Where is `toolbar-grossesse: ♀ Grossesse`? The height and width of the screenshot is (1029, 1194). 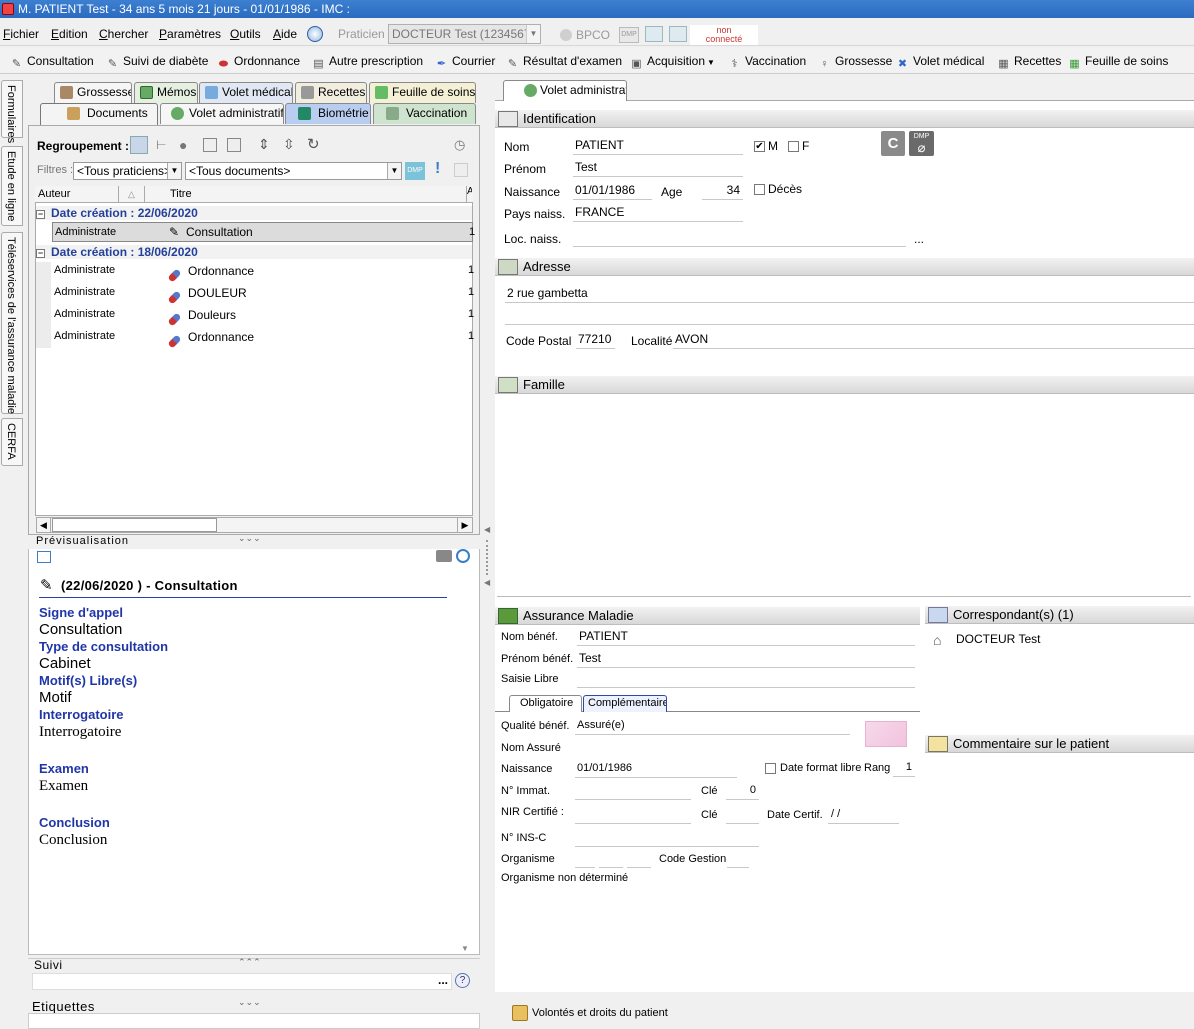
toolbar-grossesse: ♀ Grossesse is located at coordinates (855, 62).